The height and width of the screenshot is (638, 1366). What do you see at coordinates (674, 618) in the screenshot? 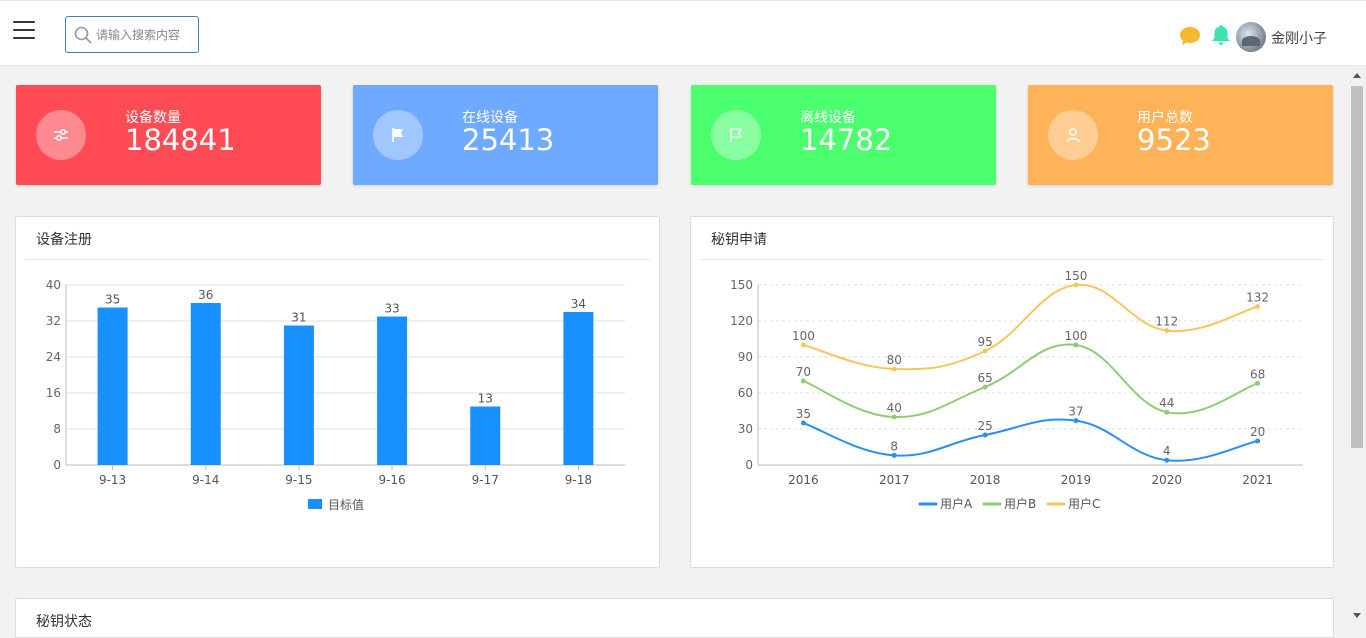
I see `key-status-panel: 秘钥状态` at bounding box center [674, 618].